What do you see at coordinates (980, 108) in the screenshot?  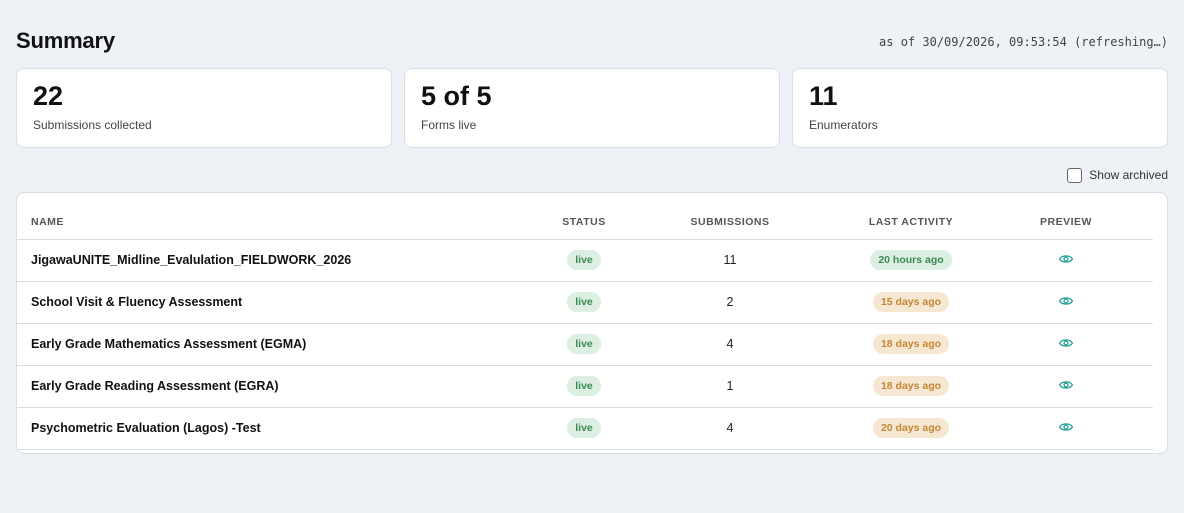 I see `stat-card-enumerators: 11 Enumerators` at bounding box center [980, 108].